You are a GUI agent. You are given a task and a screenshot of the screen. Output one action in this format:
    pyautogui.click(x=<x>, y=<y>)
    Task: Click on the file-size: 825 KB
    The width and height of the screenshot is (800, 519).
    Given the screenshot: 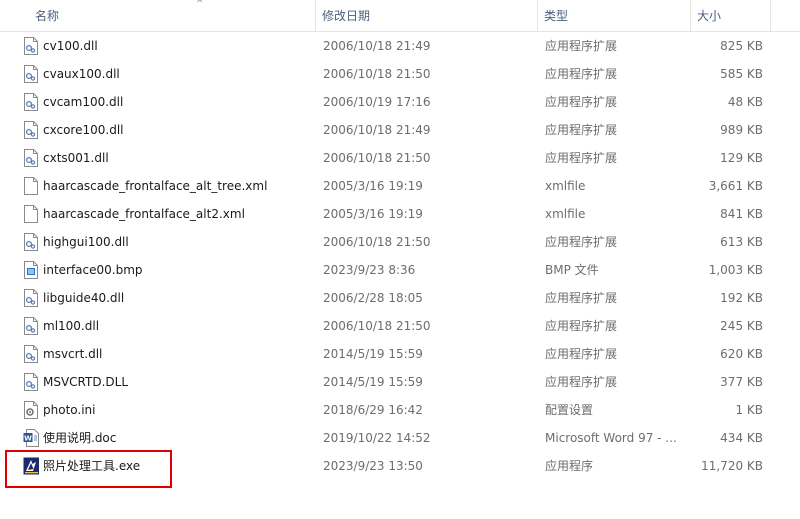 What is the action you would take?
    pyautogui.click(x=741, y=46)
    